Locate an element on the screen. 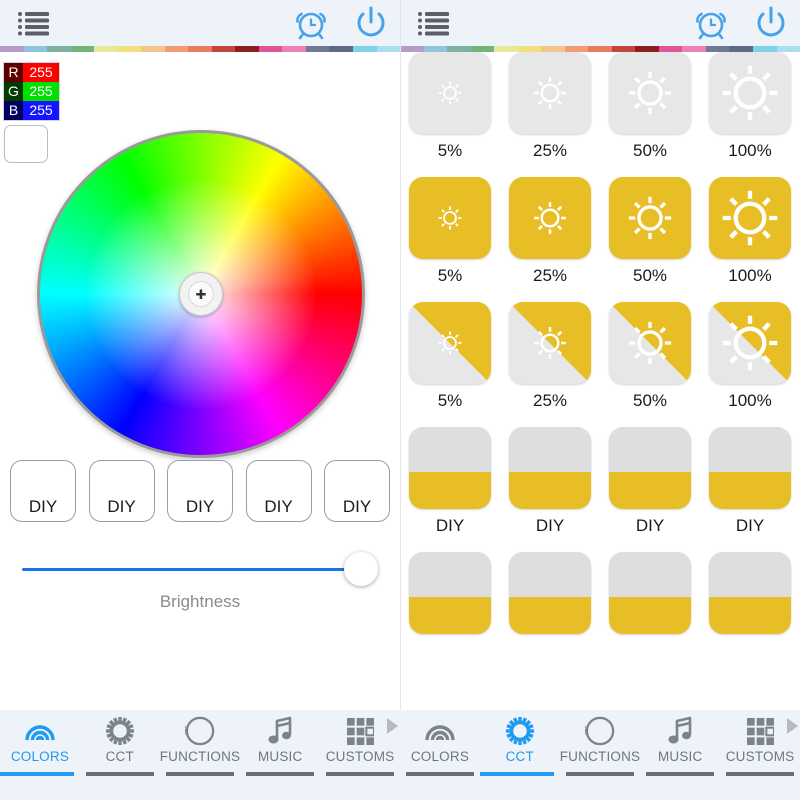 The height and width of the screenshot is (800, 800). rgb-readout: R 255 G 255 B 255 is located at coordinates (31, 91).